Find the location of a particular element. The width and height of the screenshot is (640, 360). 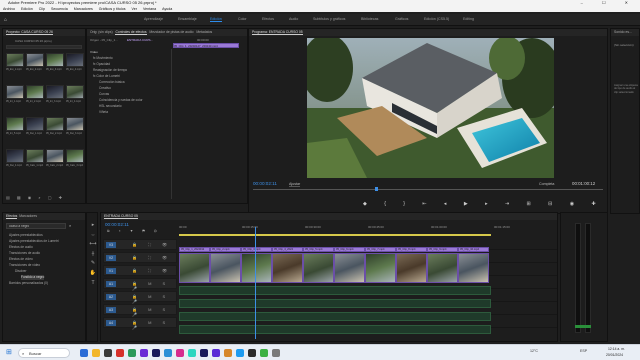

sequence-tab: ENTRADA CURSO 05 is located at coordinates (121, 216).